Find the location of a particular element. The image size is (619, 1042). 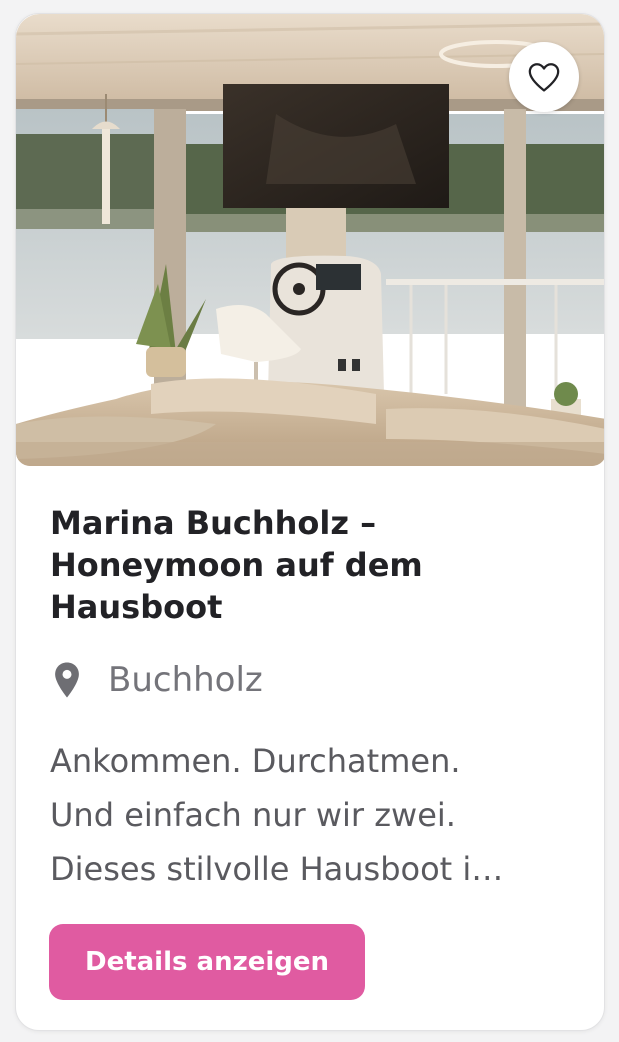

favorite-button is located at coordinates (544, 77).